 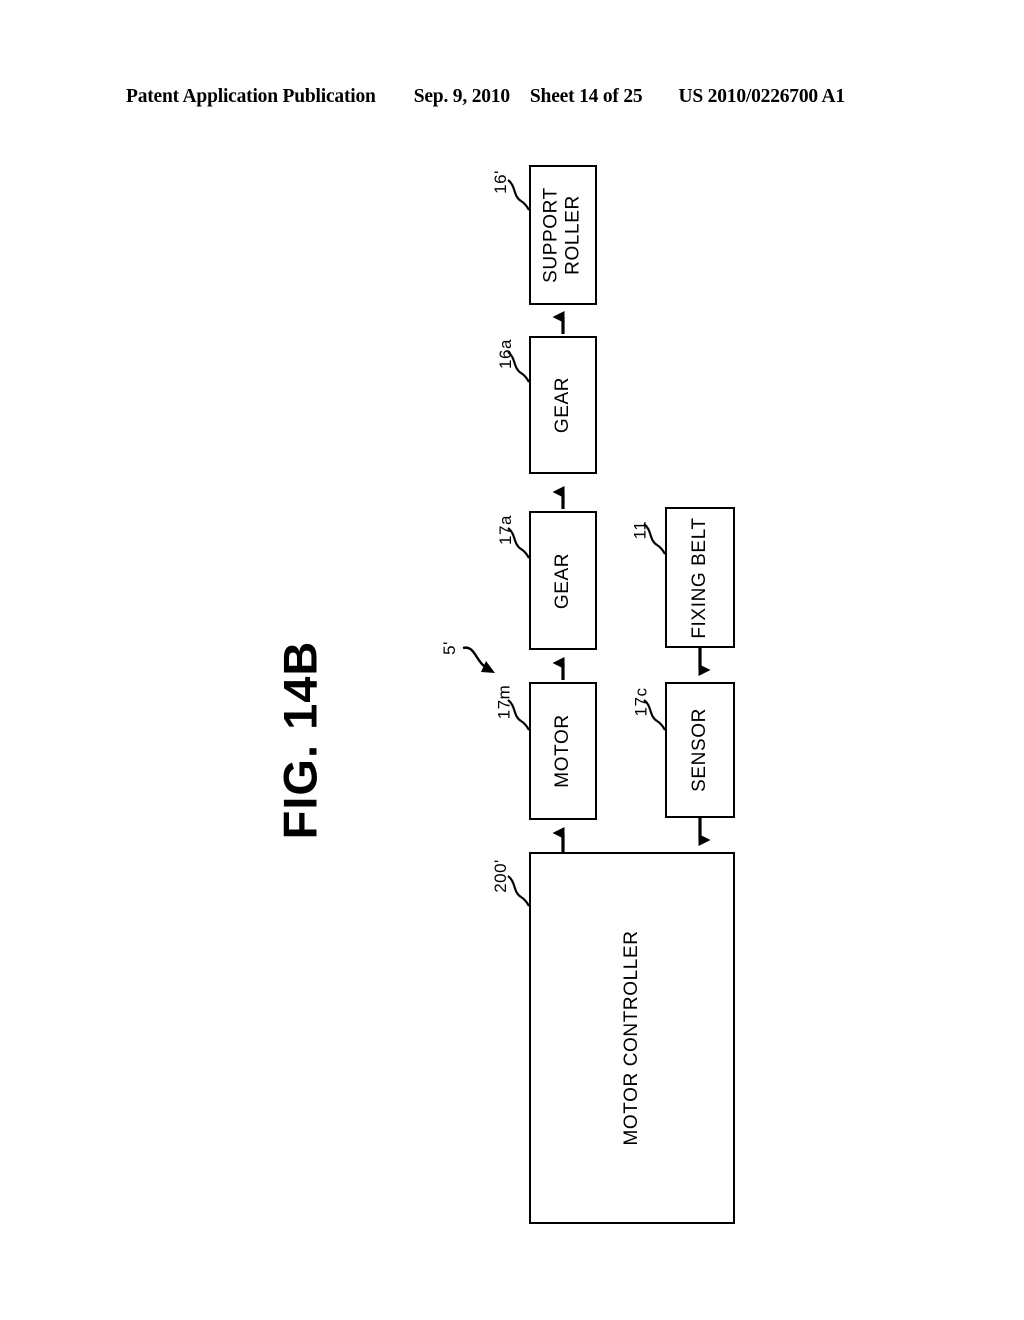 What do you see at coordinates (251, 96) in the screenshot?
I see `header-publication-title: Patent Application Publication` at bounding box center [251, 96].